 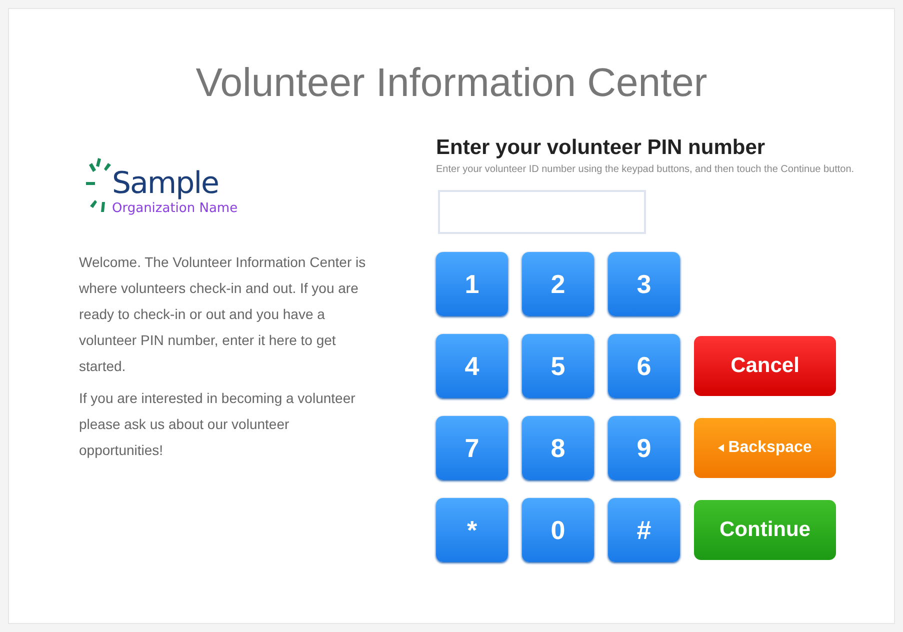 I want to click on keypad-key: 9, so click(x=644, y=448).